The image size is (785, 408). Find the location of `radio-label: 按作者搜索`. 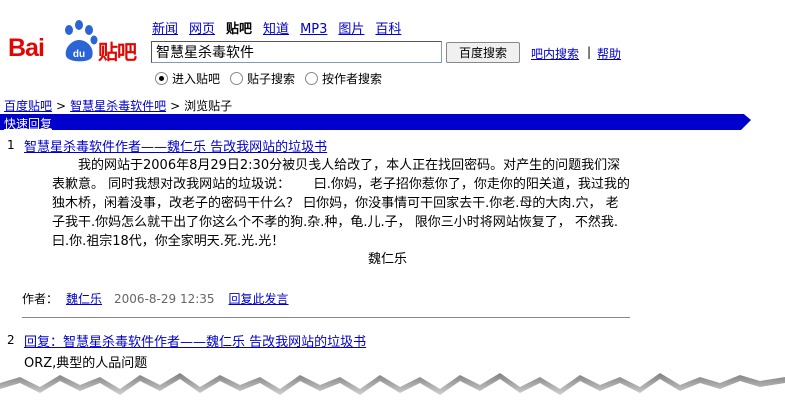

radio-label: 按作者搜索 is located at coordinates (352, 79).